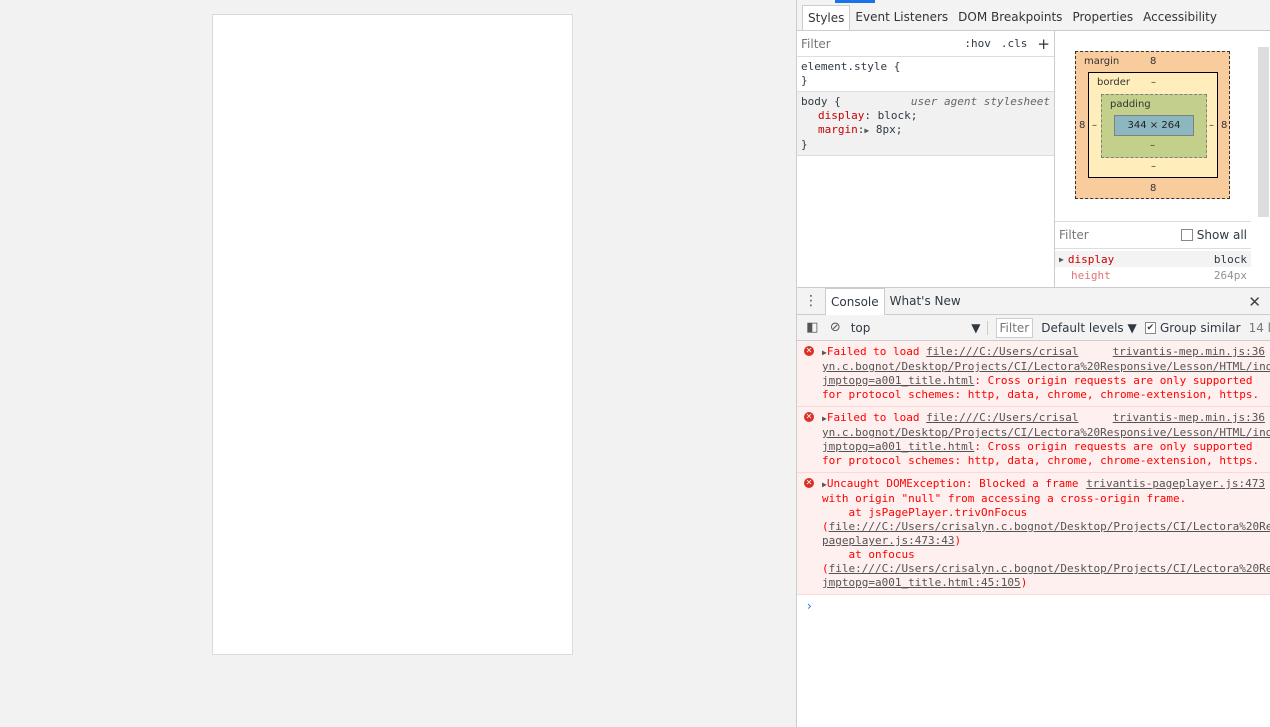  What do you see at coordinates (977, 43) in the screenshot?
I see `hov-toggle-button: :hov` at bounding box center [977, 43].